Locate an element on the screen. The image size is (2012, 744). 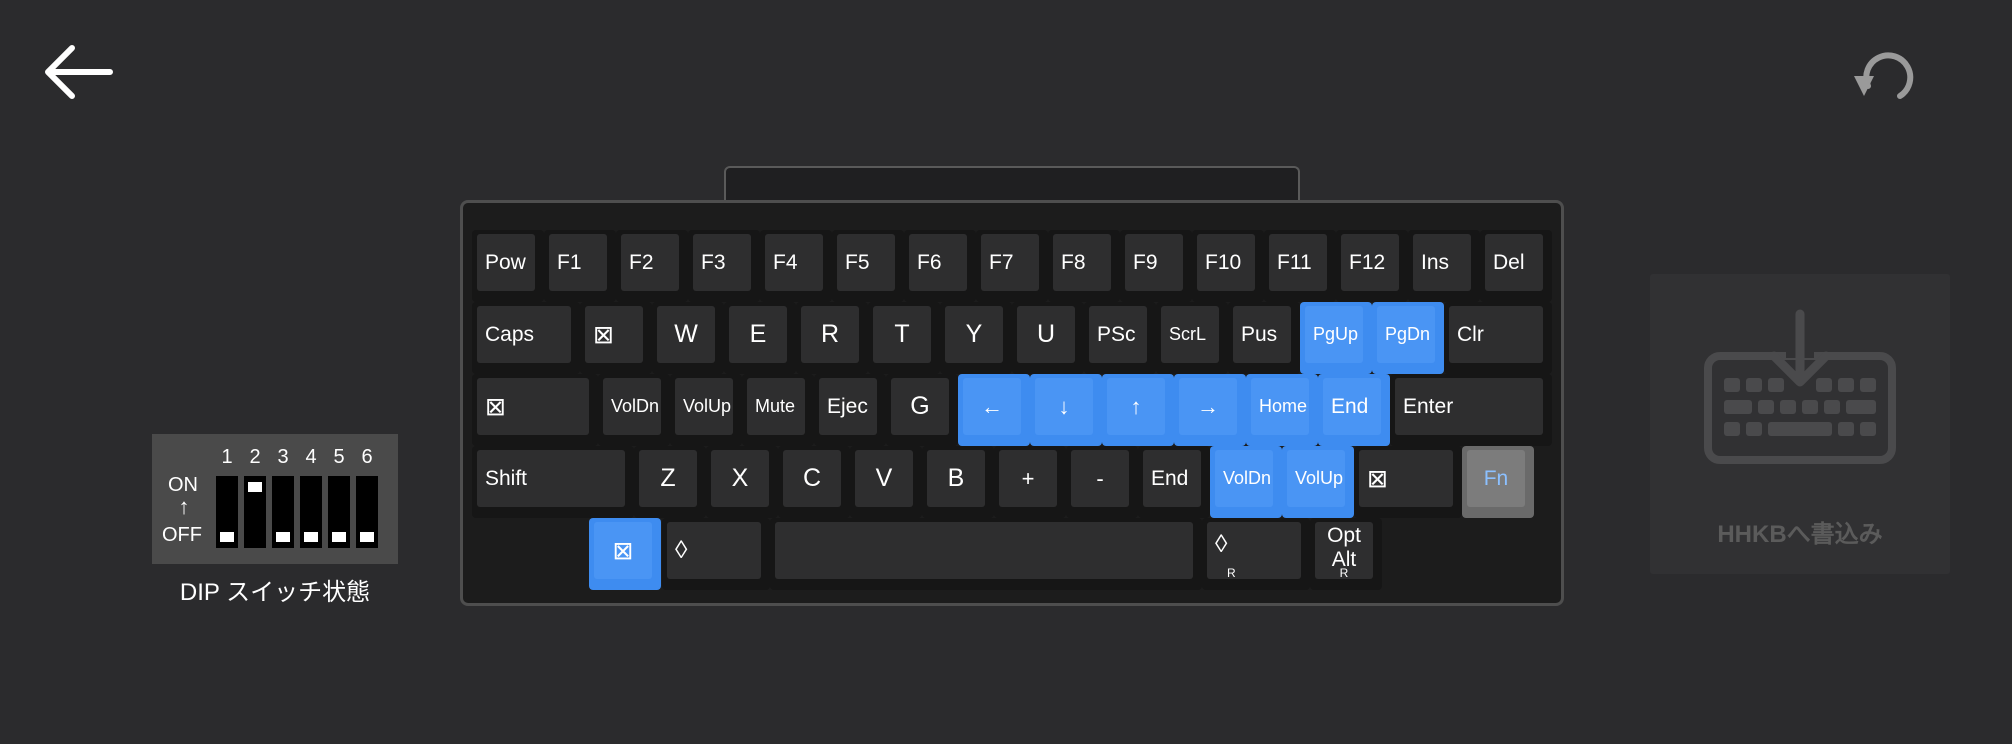
key: F7 is located at coordinates (1012, 266).